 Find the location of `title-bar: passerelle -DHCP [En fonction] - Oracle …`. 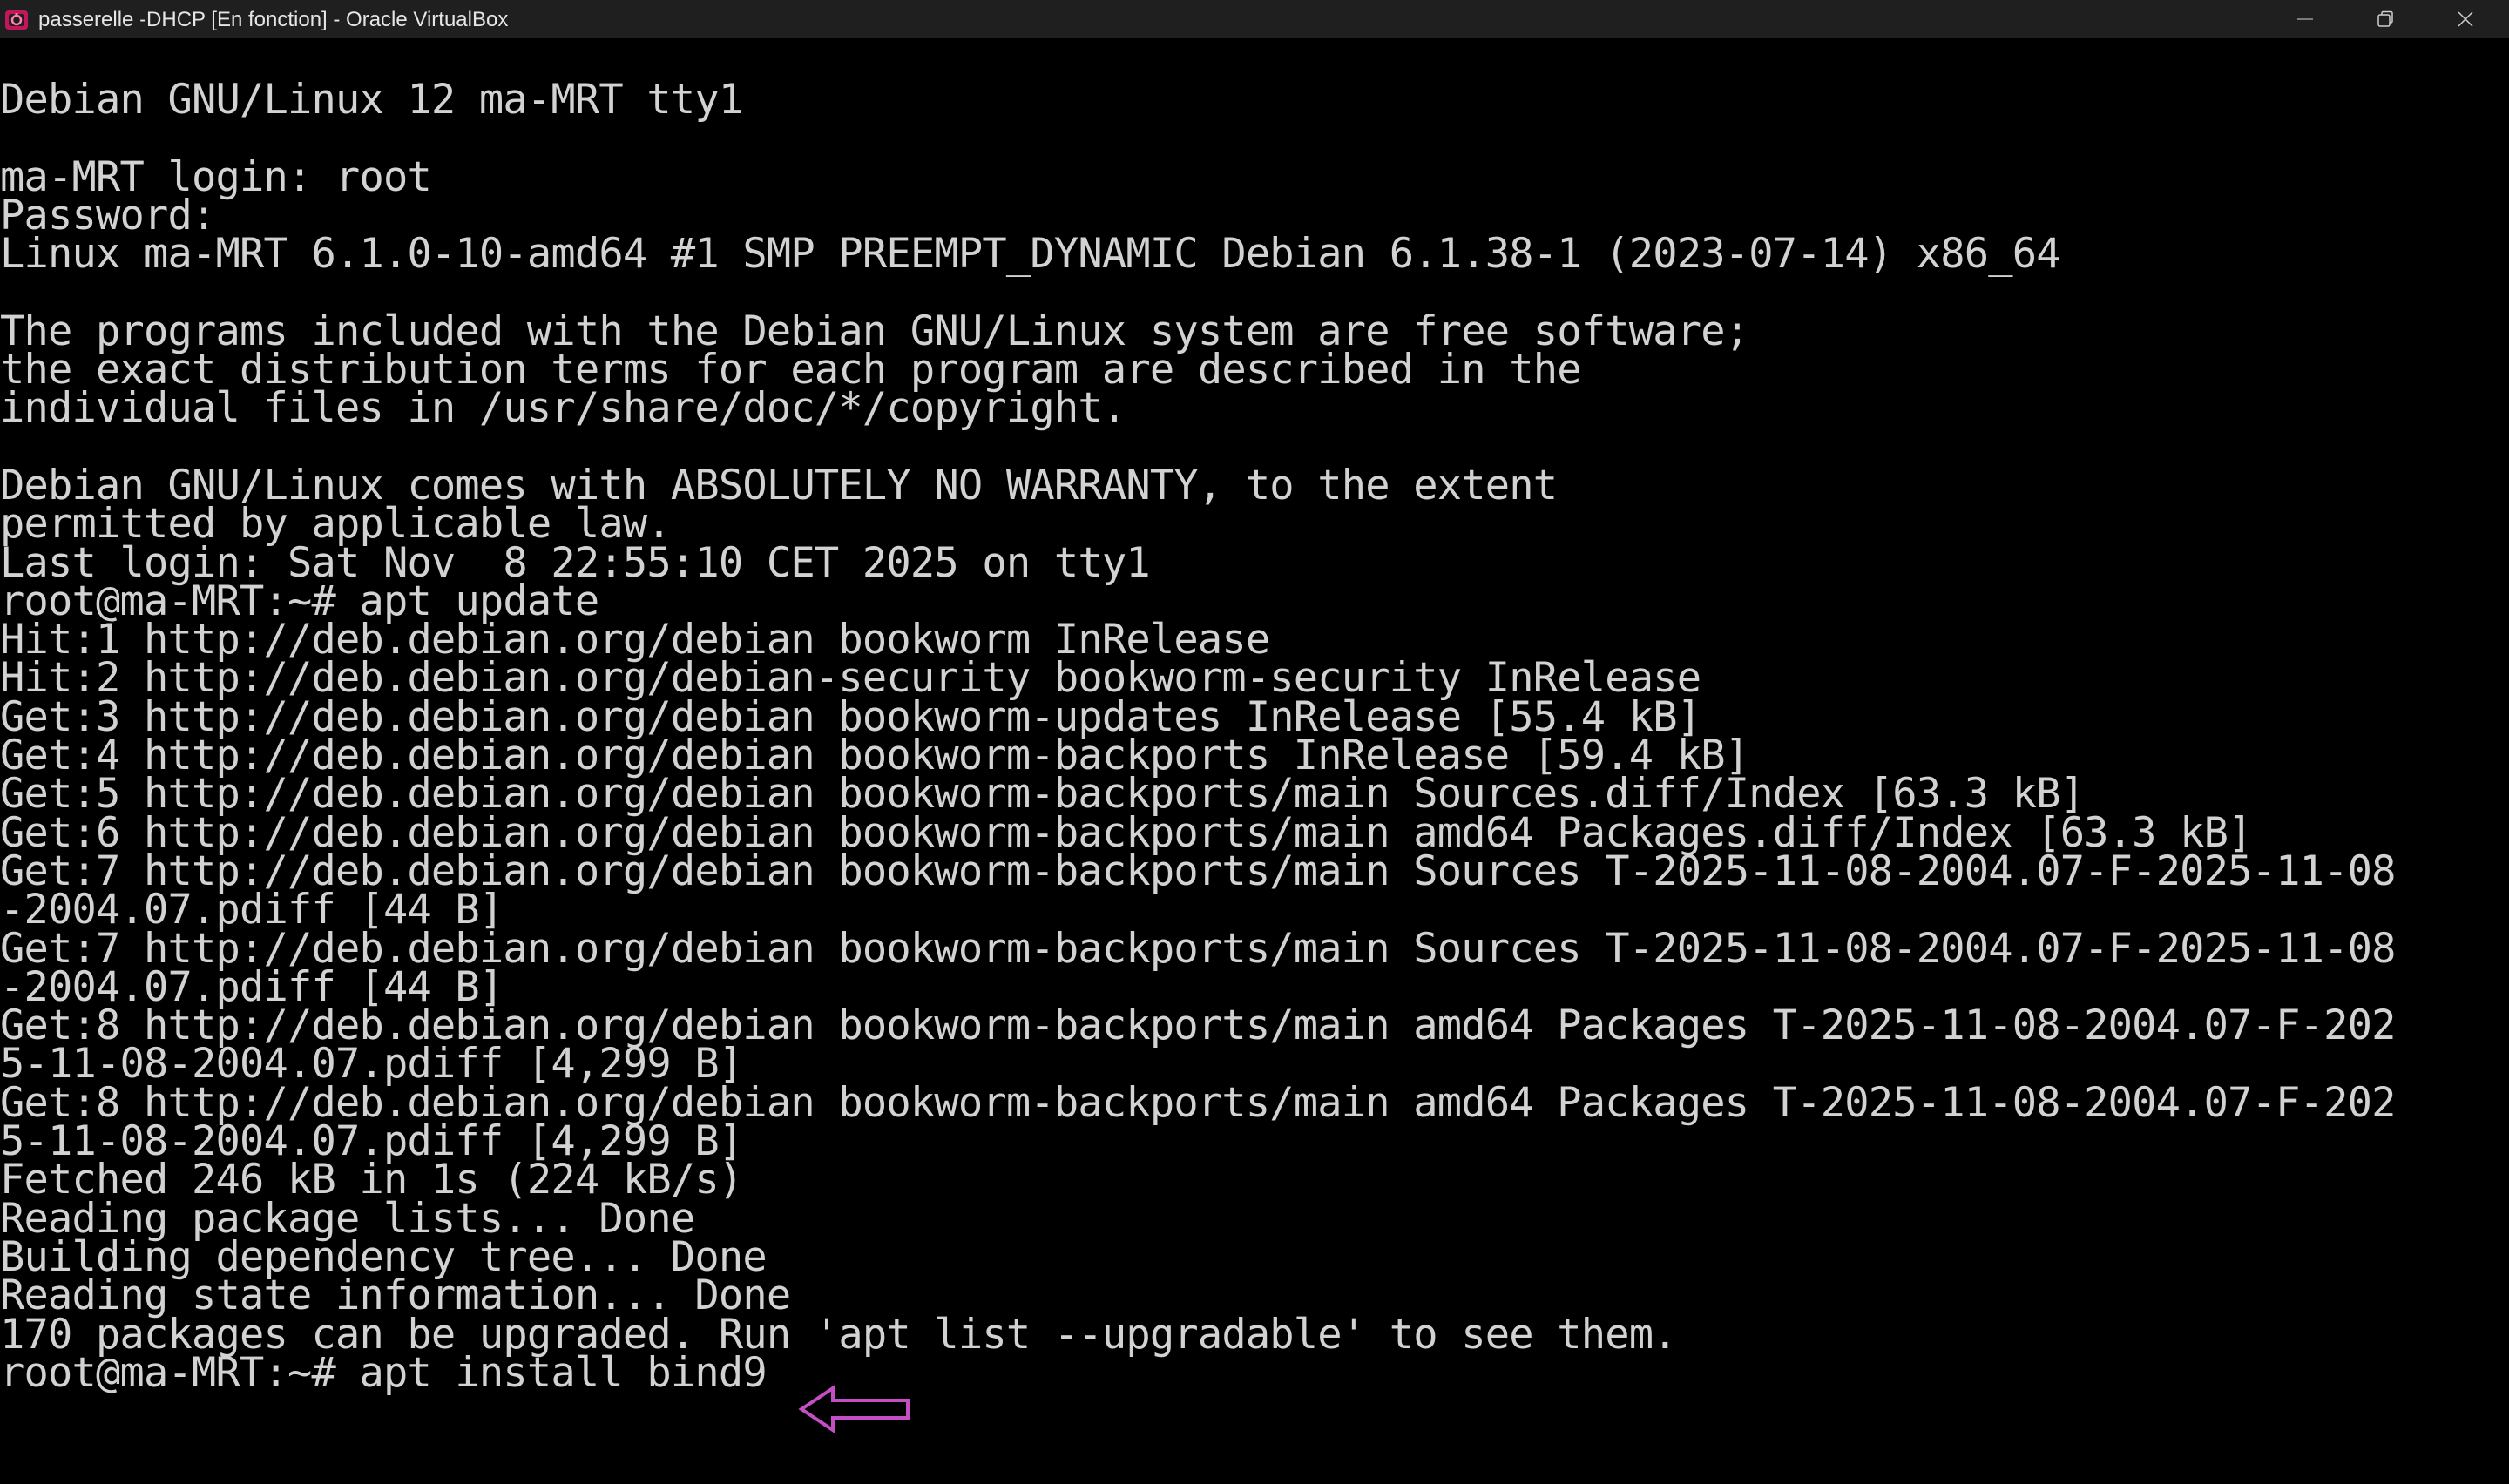

title-bar: passerelle -DHCP [En fonction] - Oracle … is located at coordinates (1254, 19).